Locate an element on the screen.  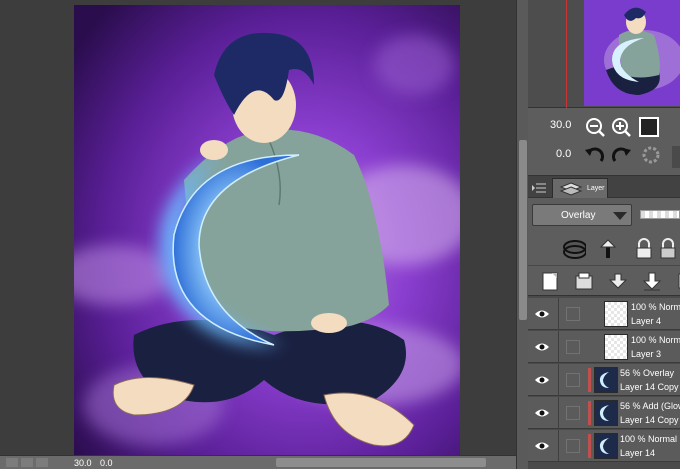
layer-action-toolbar is located at coordinates (604, 281).